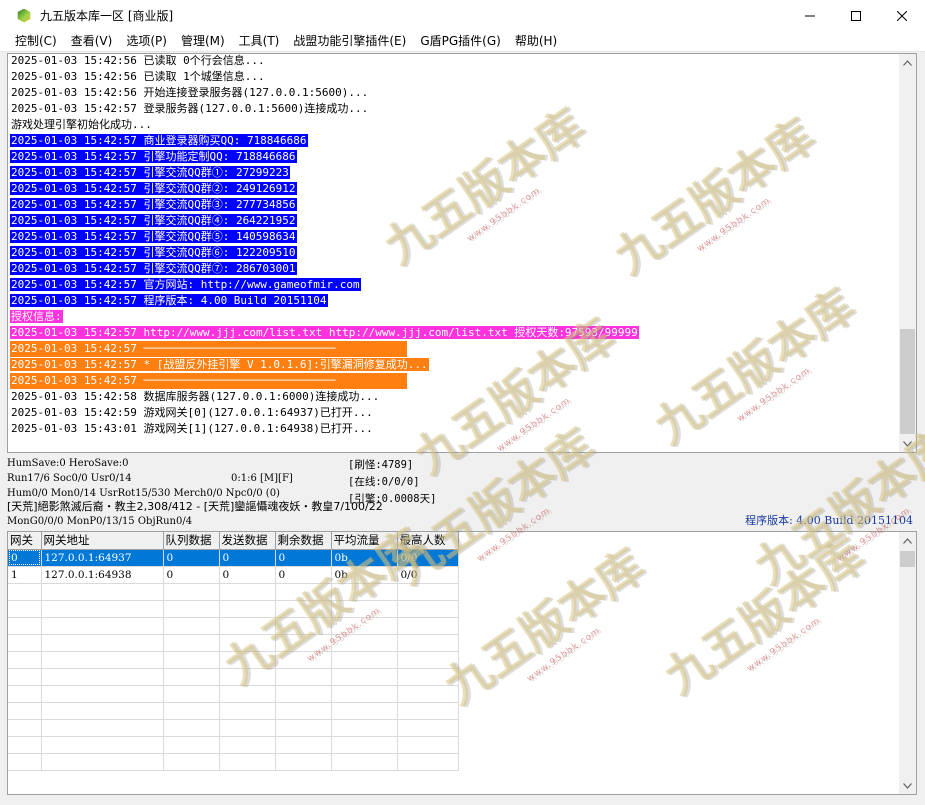 Image resolution: width=925 pixels, height=805 pixels. I want to click on menu-item: 战盟功能引擎插件(E), so click(349, 41).